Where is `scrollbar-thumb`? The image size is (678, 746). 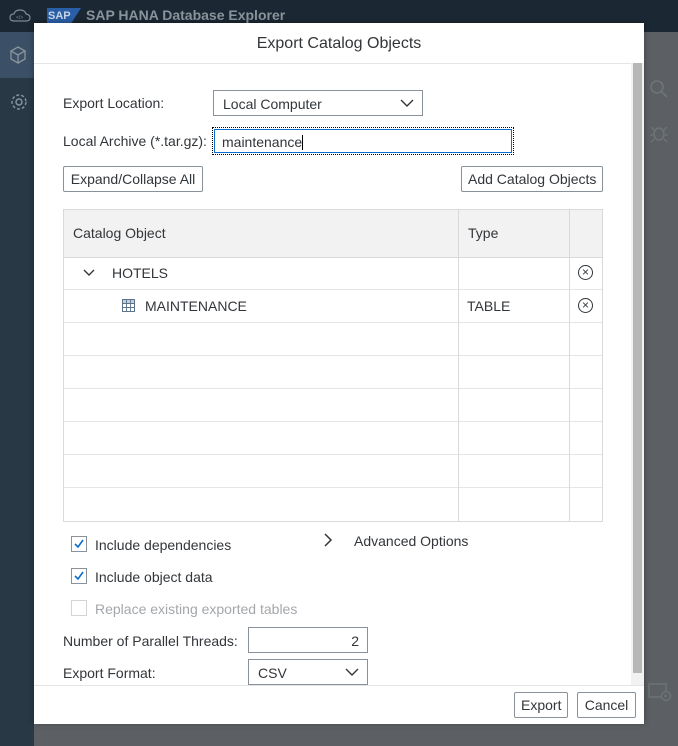 scrollbar-thumb is located at coordinates (637, 368).